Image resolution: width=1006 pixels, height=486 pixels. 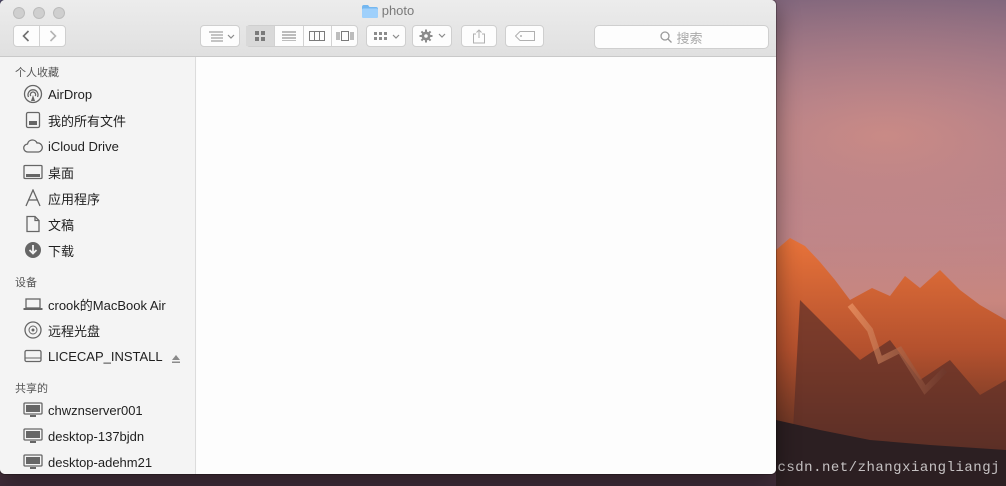 I want to click on sidebar-item-all-files: 我的所有文件, so click(x=98, y=120).